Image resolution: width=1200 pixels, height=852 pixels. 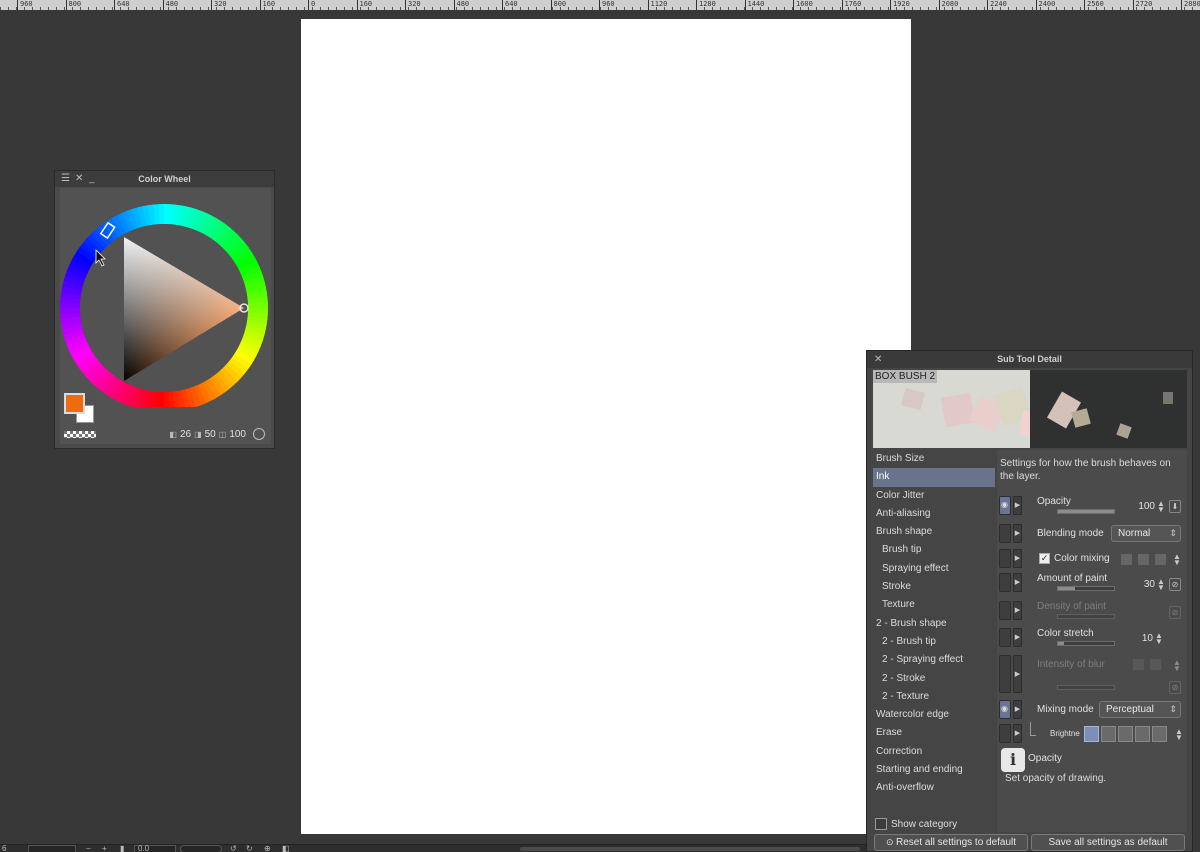 What do you see at coordinates (173, 434) in the screenshot?
I see `hue-icon: ◧` at bounding box center [173, 434].